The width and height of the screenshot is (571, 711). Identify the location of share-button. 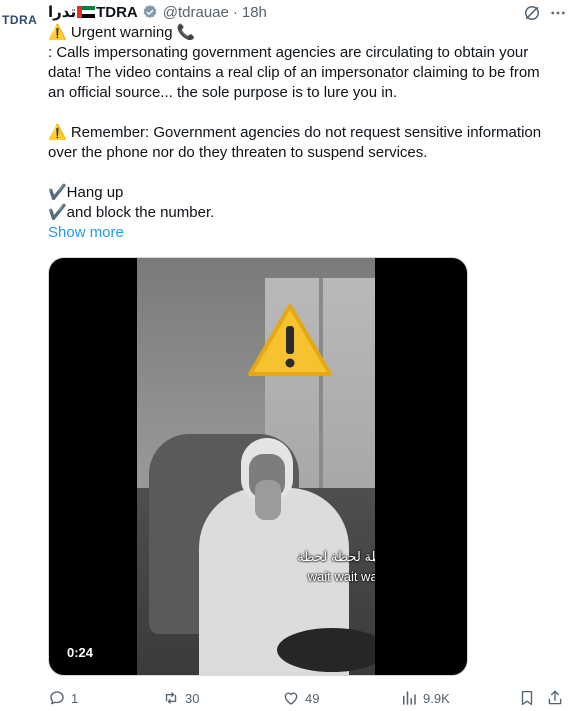
(555, 698).